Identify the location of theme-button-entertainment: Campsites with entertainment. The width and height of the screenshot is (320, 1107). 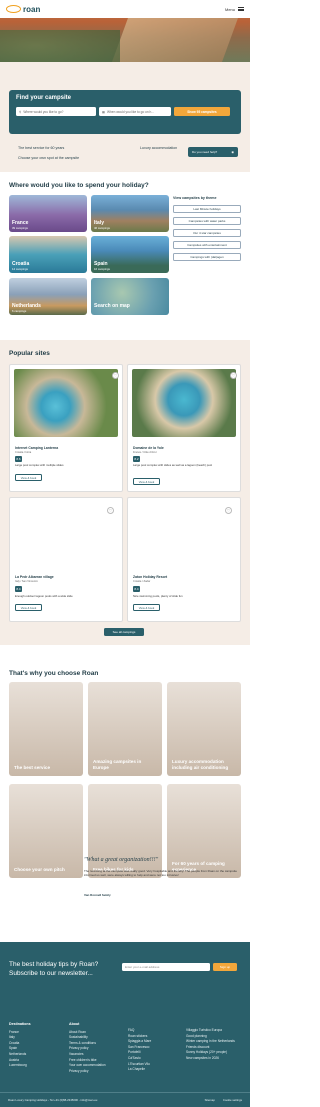
(207, 245).